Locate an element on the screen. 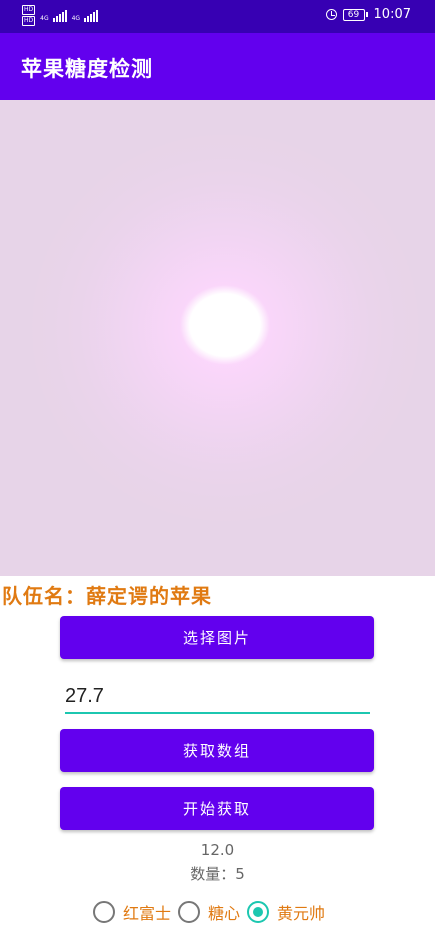 The image size is (435, 941). result-count: 数量：5 is located at coordinates (217, 874).